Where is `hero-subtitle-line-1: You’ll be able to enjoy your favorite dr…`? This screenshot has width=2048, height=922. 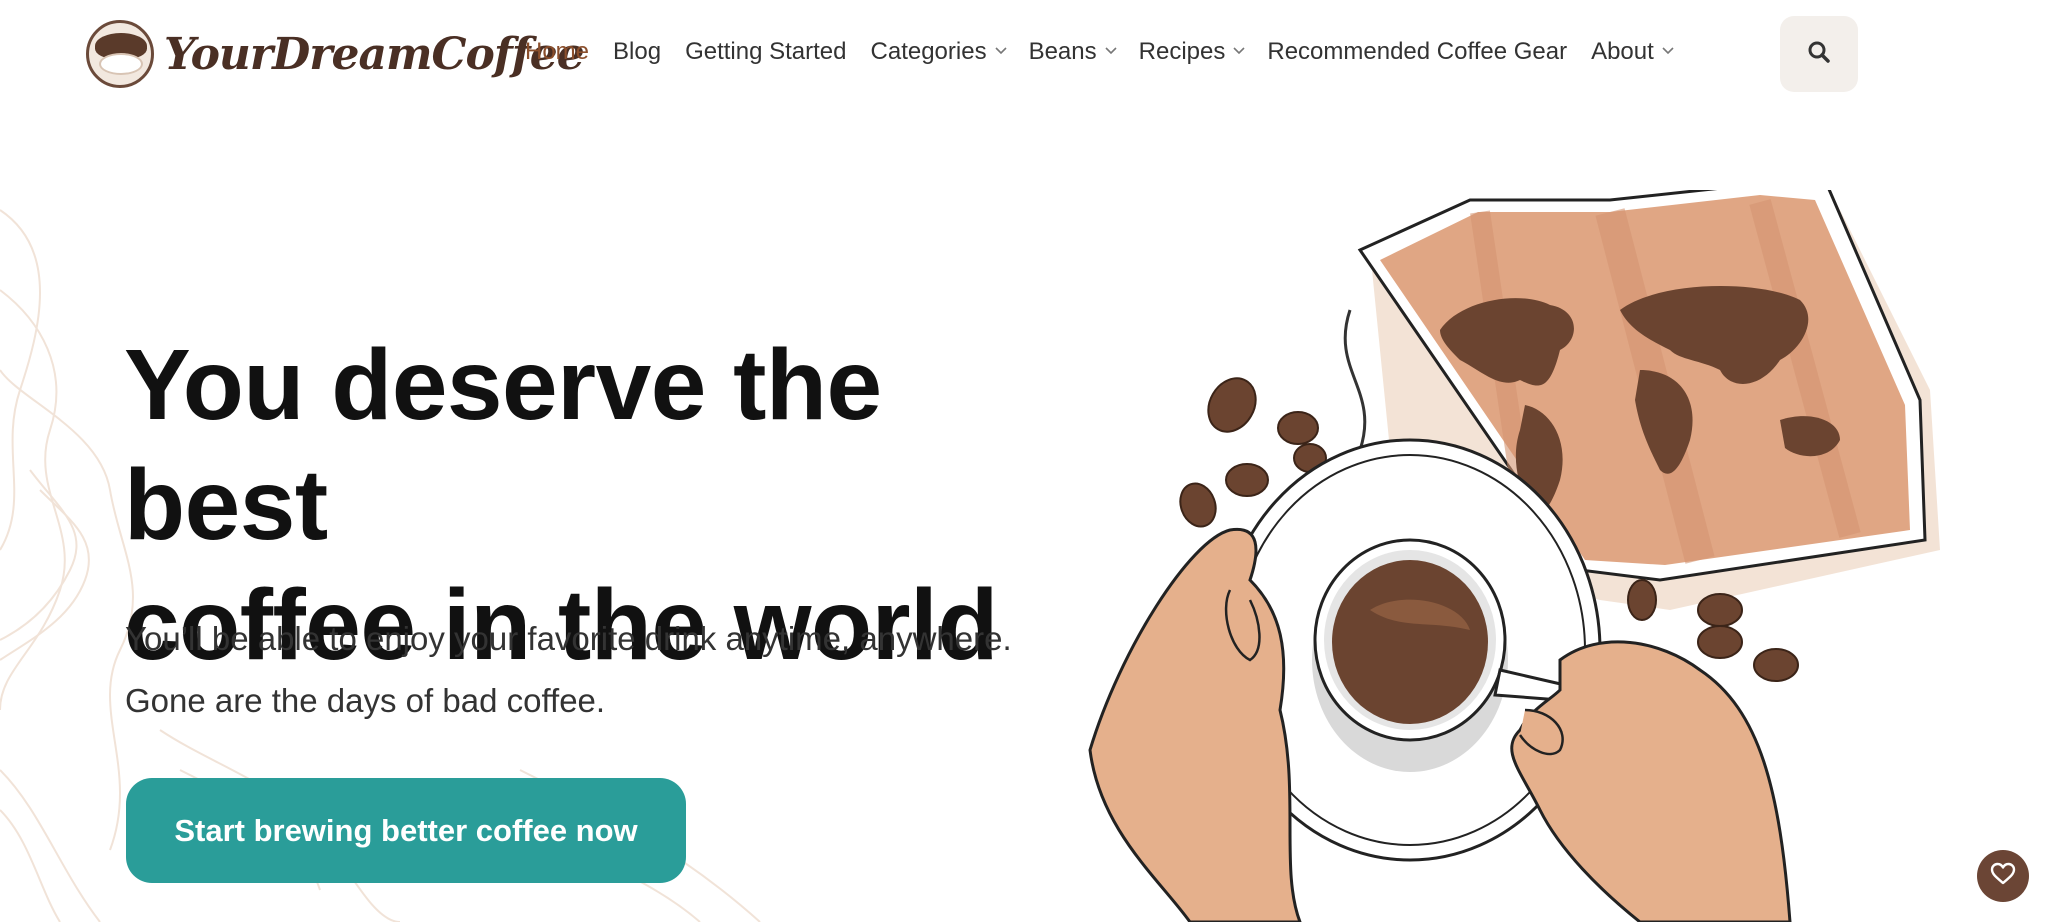 hero-subtitle-line-1: You’ll be able to enjoy your favorite dr… is located at coordinates (568, 638).